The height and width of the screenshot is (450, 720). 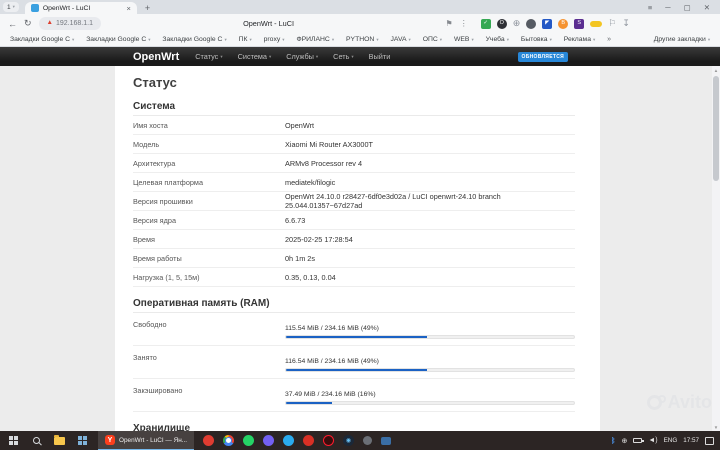 What do you see at coordinates (563, 23) in the screenshot?
I see `orange-b-extension-icon: B` at bounding box center [563, 23].